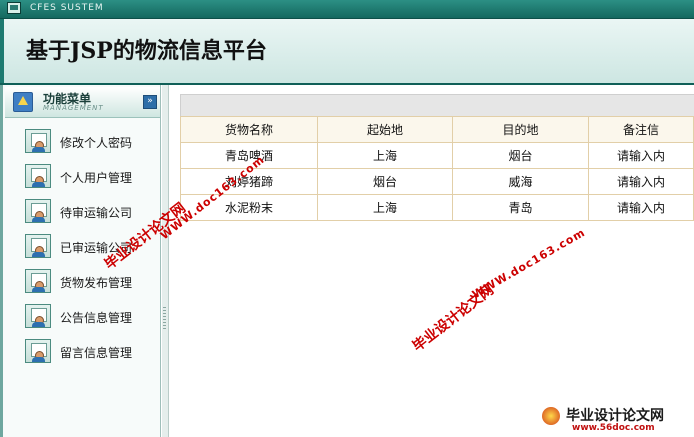  Describe the element at coordinates (23, 102) in the screenshot. I see `upload-icon` at that location.